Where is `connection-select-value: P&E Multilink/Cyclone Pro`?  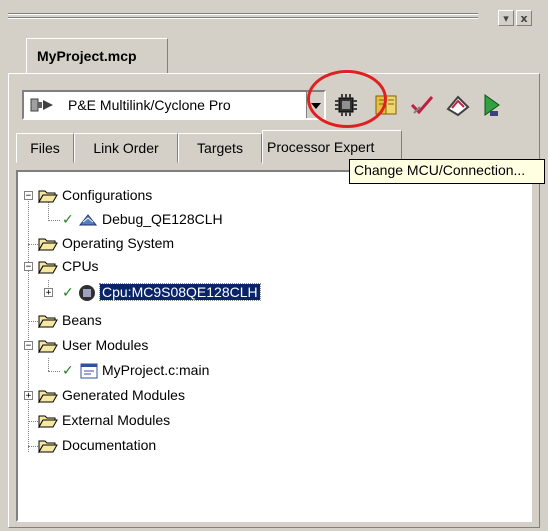
connection-select-value: P&E Multilink/Cyclone Pro is located at coordinates (149, 105).